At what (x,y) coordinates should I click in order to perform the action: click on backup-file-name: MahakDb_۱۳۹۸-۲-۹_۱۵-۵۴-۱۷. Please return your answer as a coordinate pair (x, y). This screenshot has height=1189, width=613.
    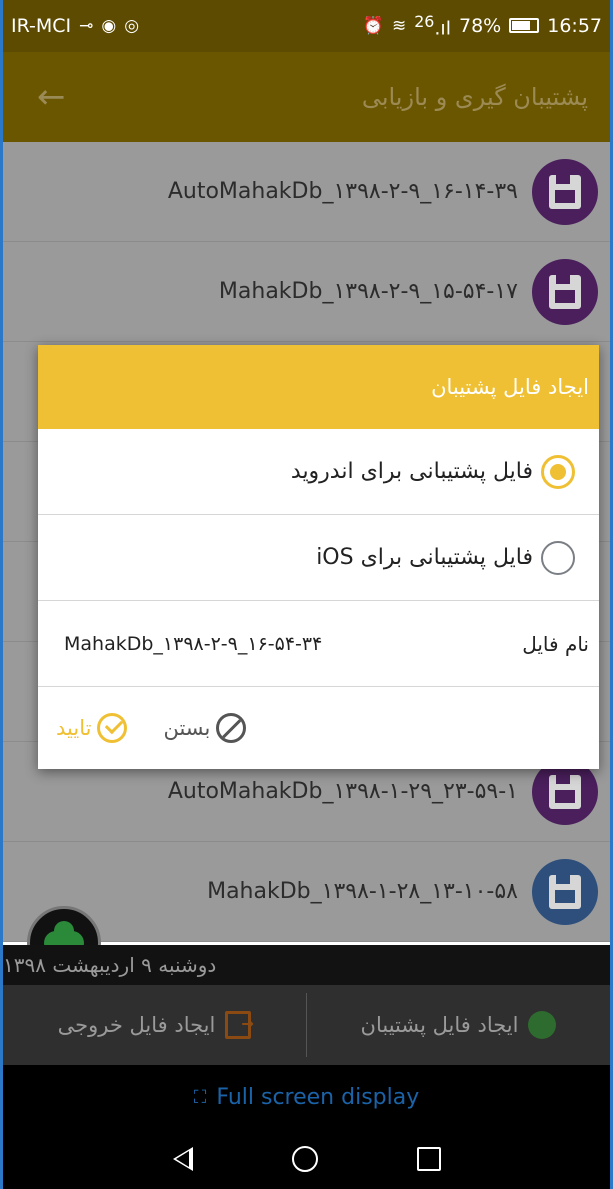
    Looking at the image, I should click on (368, 291).